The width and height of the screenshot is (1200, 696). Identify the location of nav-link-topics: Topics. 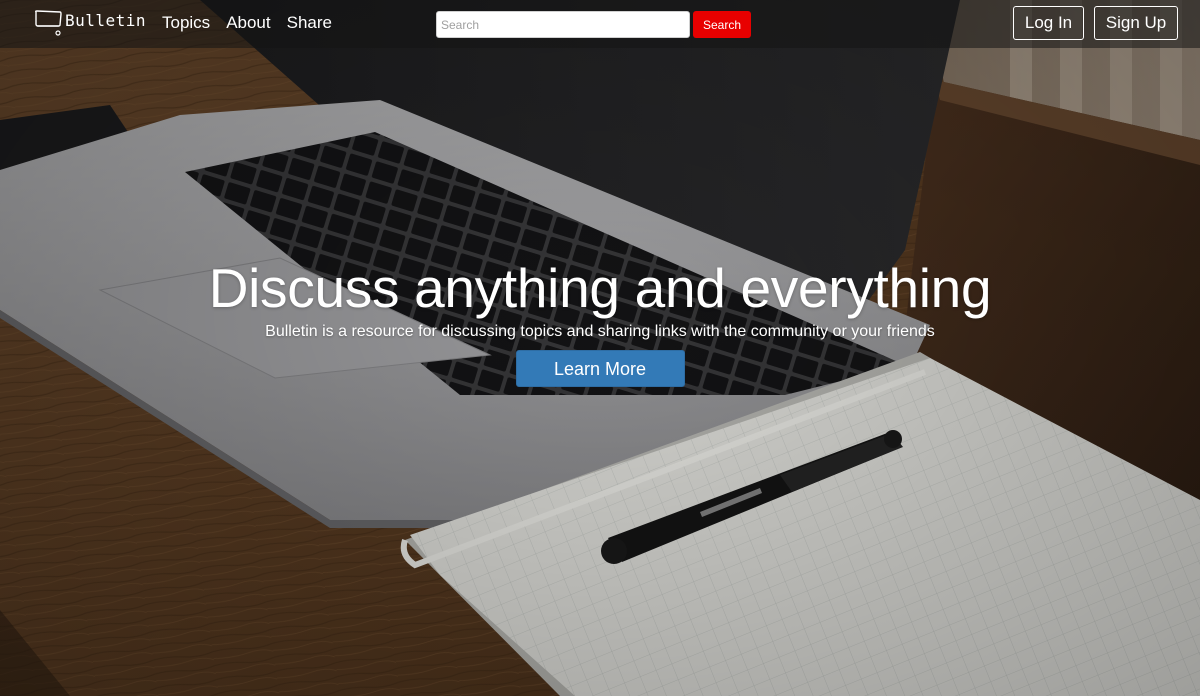
(186, 23).